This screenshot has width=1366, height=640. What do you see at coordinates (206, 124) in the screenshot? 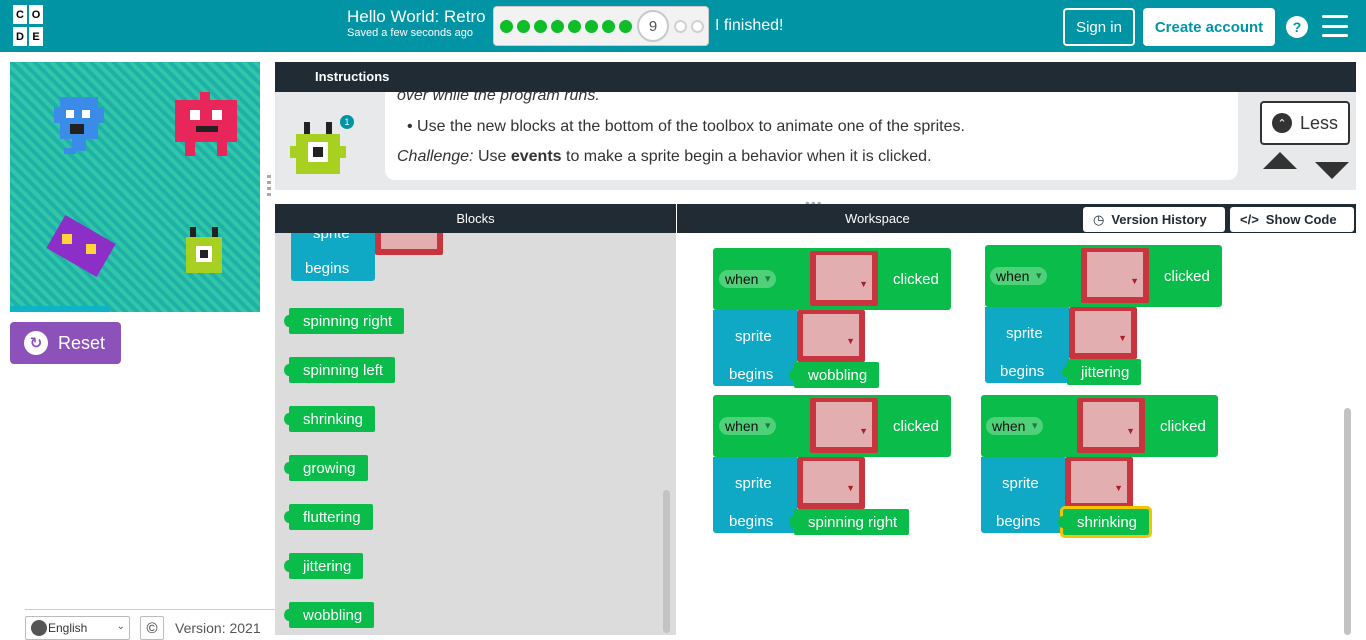
I see `pink-monster-sprite` at bounding box center [206, 124].